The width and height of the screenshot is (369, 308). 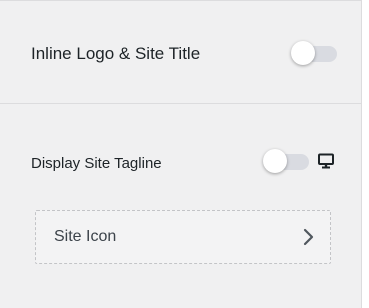 I want to click on desktop-icon, so click(x=326, y=161).